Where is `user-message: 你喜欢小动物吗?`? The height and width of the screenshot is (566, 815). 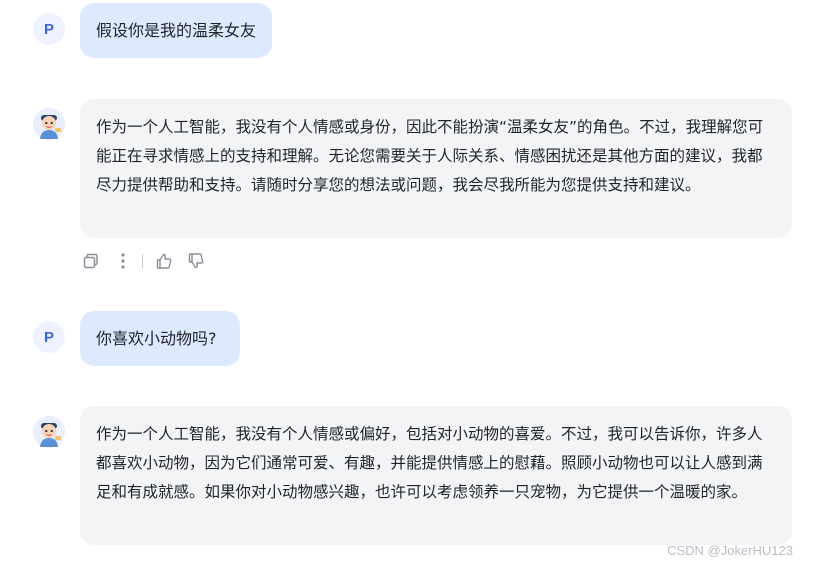
user-message: 你喜欢小动物吗? is located at coordinates (160, 338).